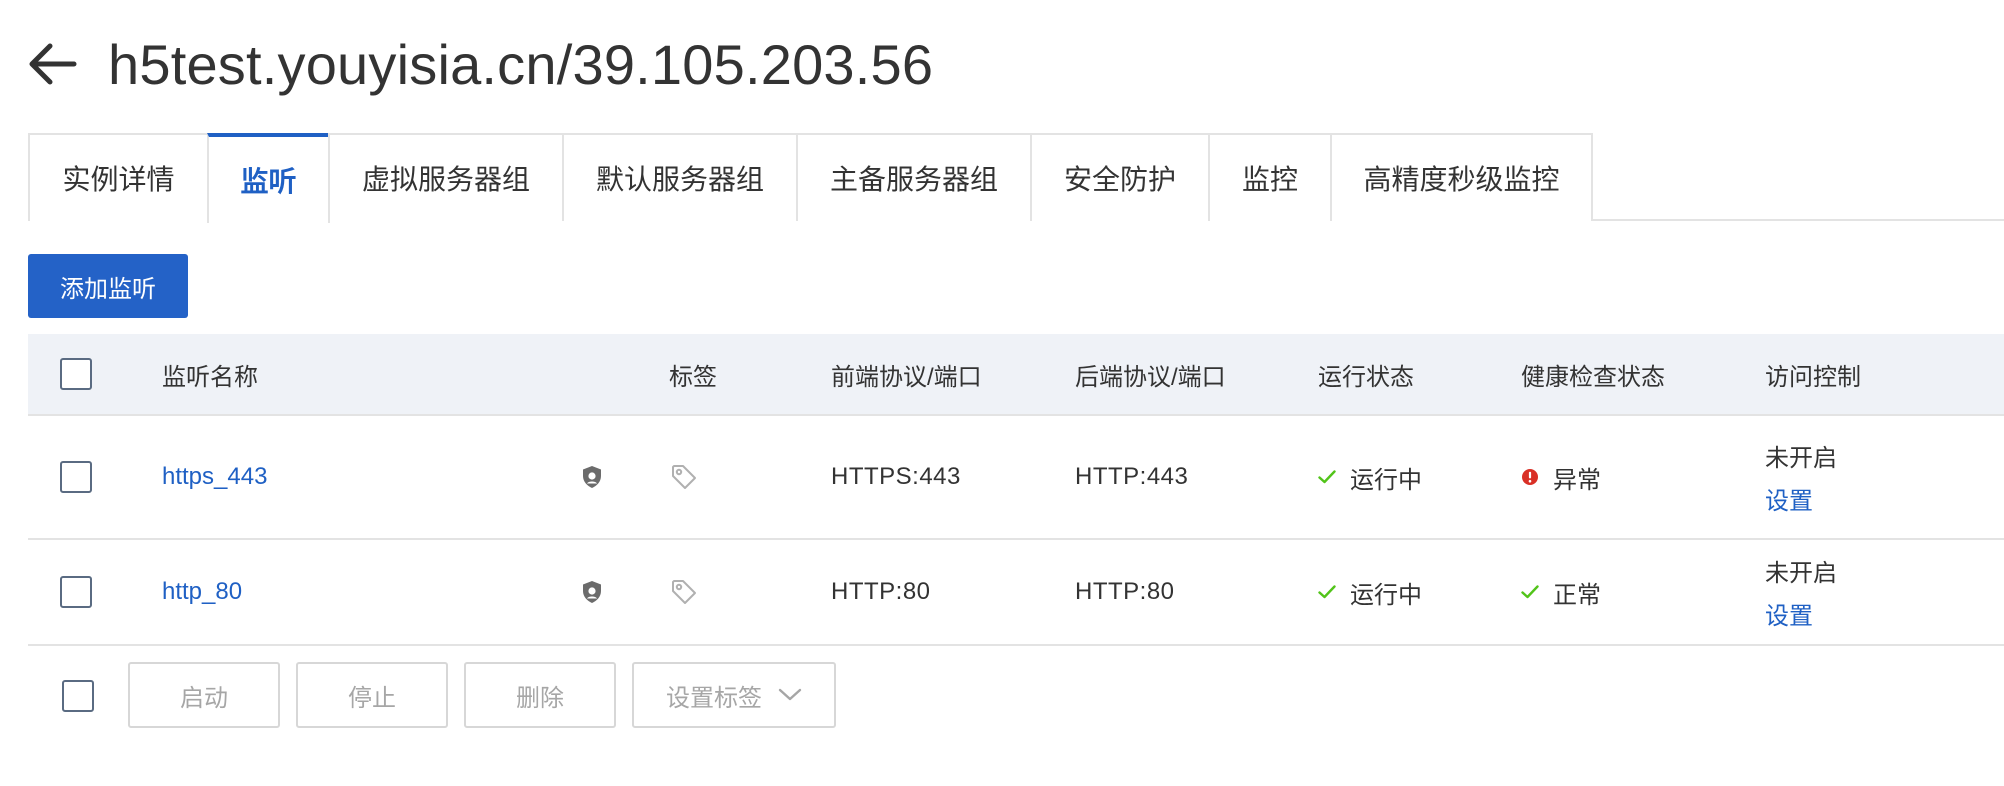 The image size is (2004, 786). Describe the element at coordinates (446, 177) in the screenshot. I see `tab-virtual-server-groups: 虚拟服务器组` at that location.